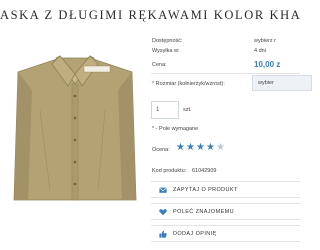 This screenshot has width=320, height=250. Describe the element at coordinates (187, 110) in the screenshot. I see `quantity-unit: szt.` at that location.